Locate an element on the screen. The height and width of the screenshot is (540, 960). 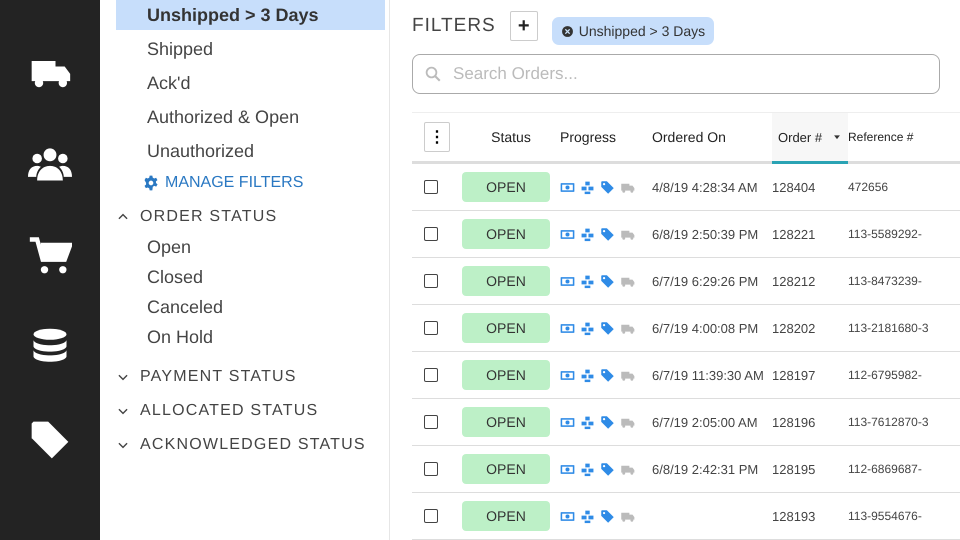
table-cell: 112-6869687- is located at coordinates (885, 469).